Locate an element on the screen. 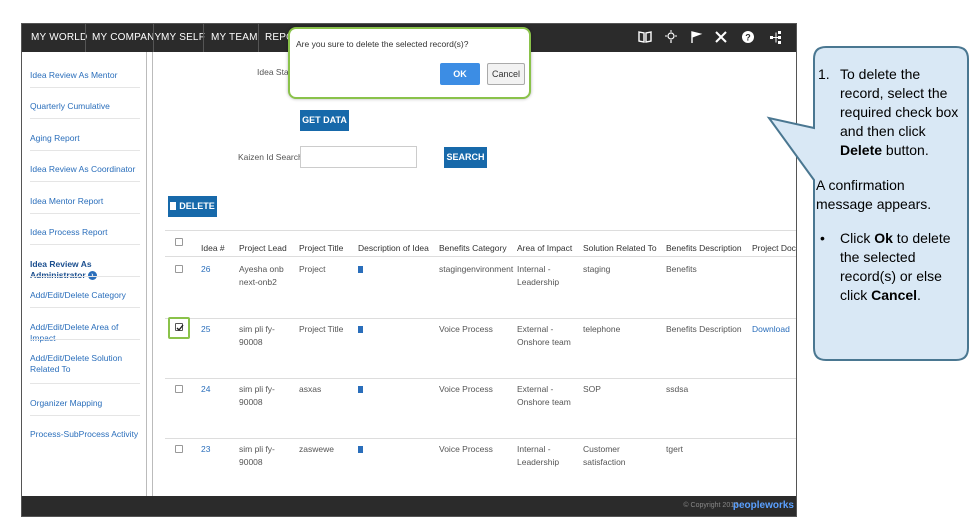  column-header-project-title: Project Title is located at coordinates (321, 248).